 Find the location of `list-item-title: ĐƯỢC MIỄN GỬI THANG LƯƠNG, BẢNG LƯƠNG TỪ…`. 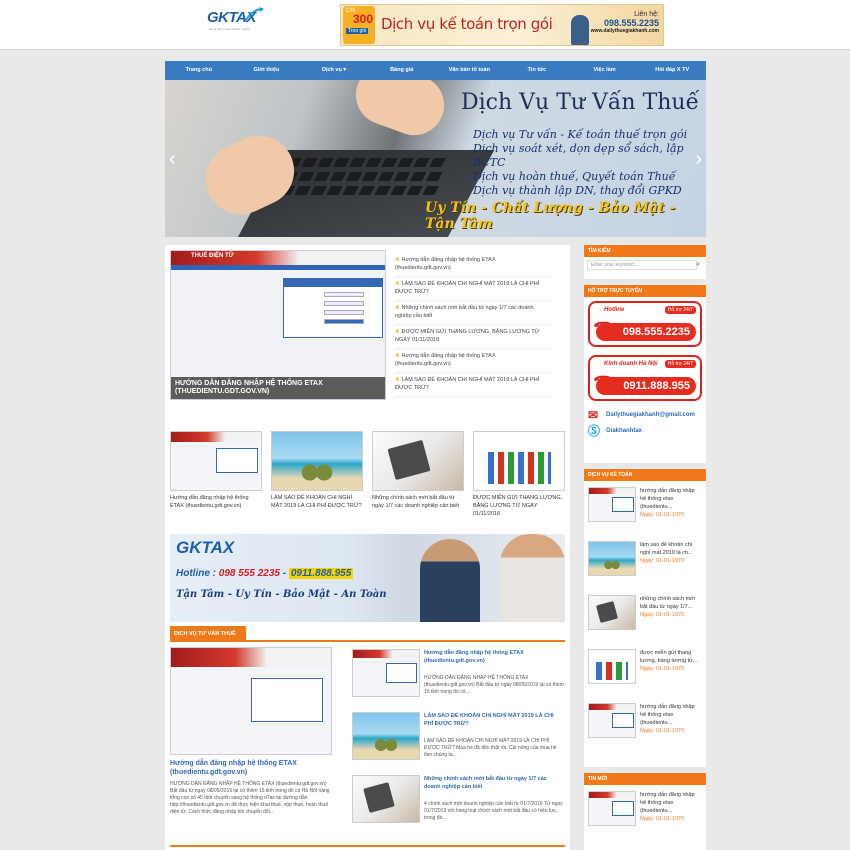

list-item-title: ĐƯỢC MIỄN GỬI THANG LƯƠNG, BẢNG LƯƠNG TỪ… is located at coordinates (467, 336).